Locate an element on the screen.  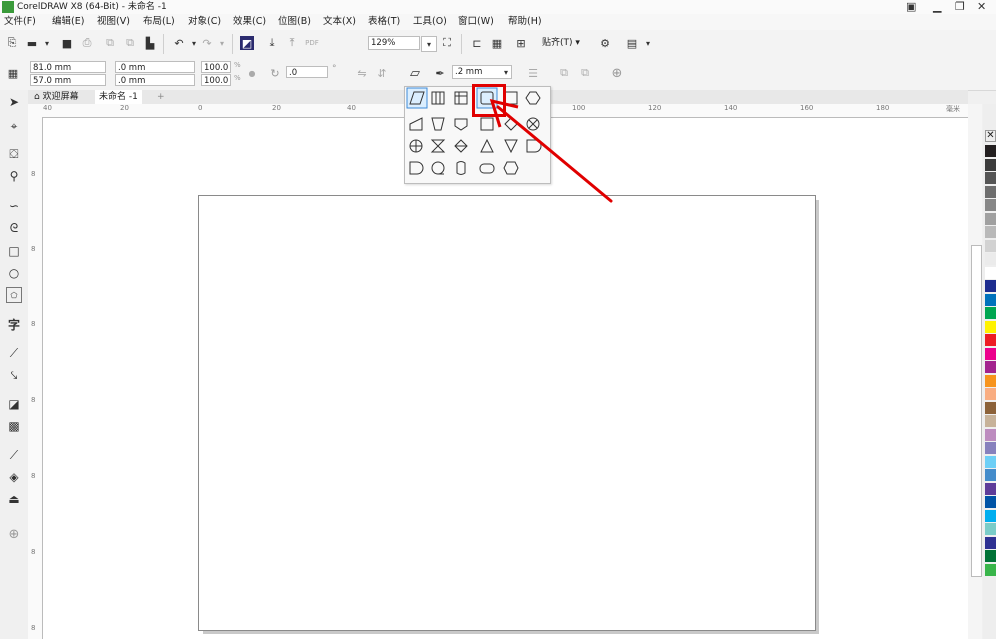
interactive-fill-tool-icon: ◈ is located at coordinates (14, 477).